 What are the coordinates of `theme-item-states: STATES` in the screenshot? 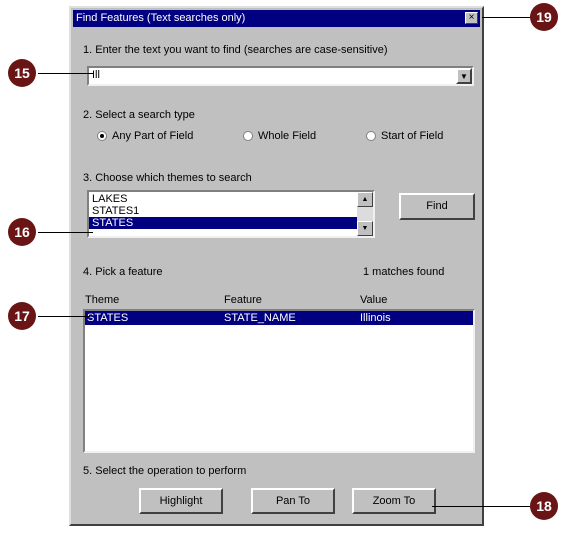 It's located at (223, 223).